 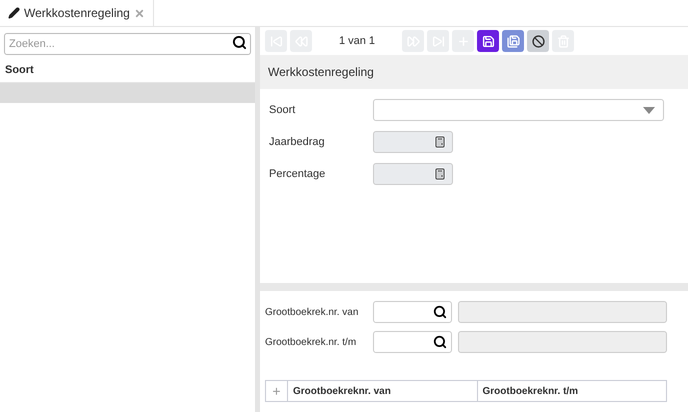 What do you see at coordinates (311, 343) in the screenshot?
I see `field-label: Grootboekrek.nr. t/m` at bounding box center [311, 343].